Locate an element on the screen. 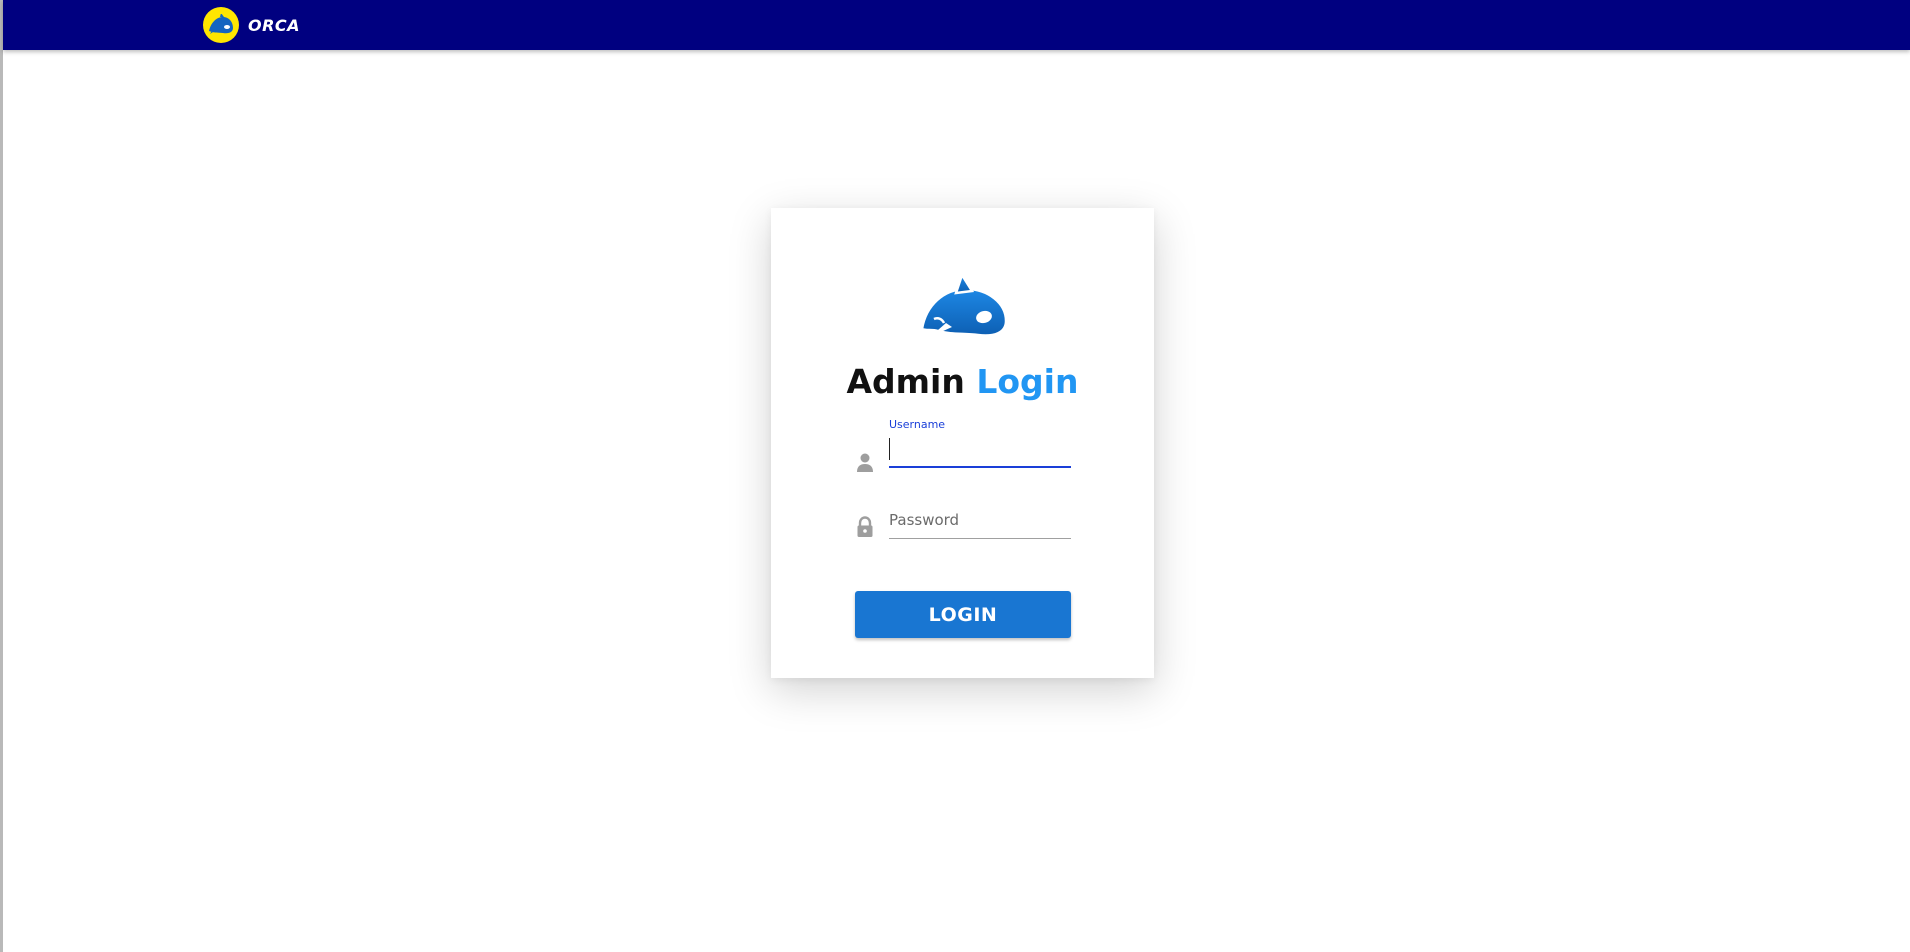 The height and width of the screenshot is (952, 1910). username-label: Username is located at coordinates (917, 424).